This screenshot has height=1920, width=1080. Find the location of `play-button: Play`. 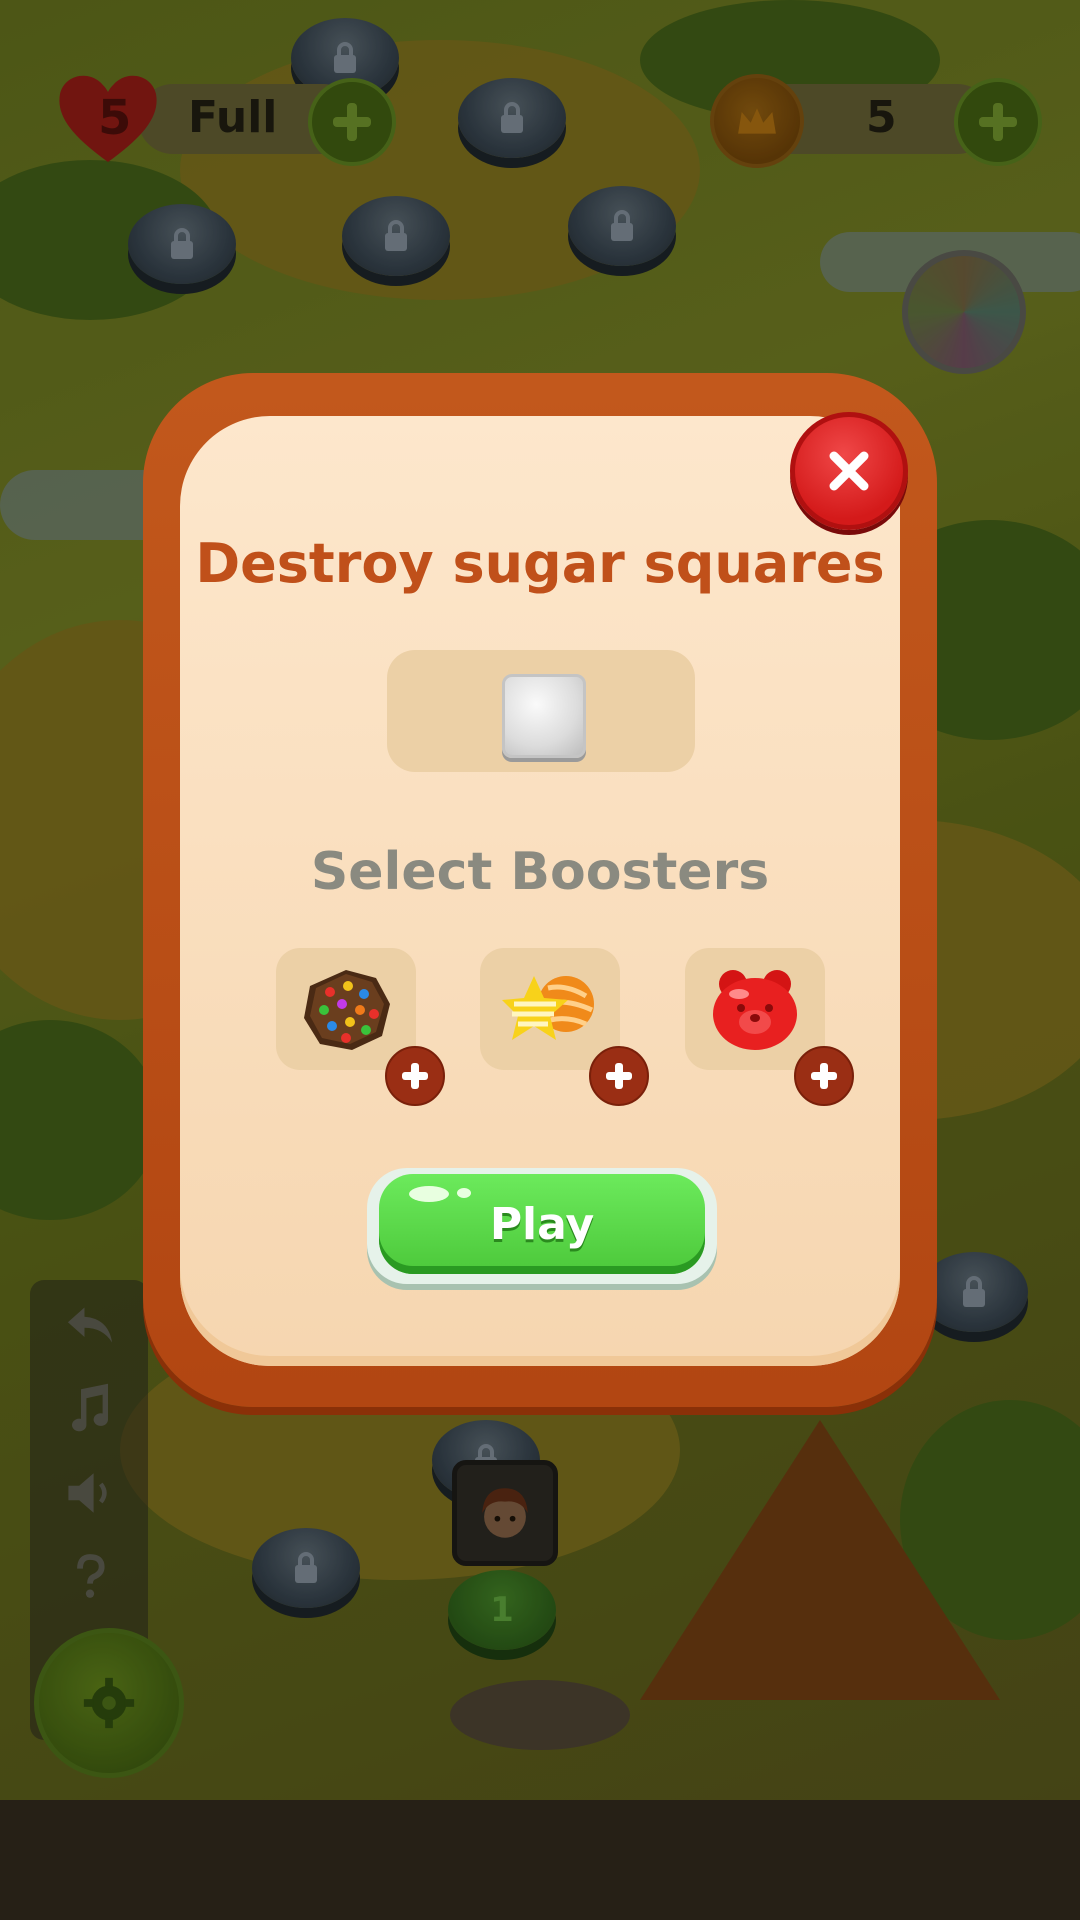

play-button: Play is located at coordinates (542, 1224).